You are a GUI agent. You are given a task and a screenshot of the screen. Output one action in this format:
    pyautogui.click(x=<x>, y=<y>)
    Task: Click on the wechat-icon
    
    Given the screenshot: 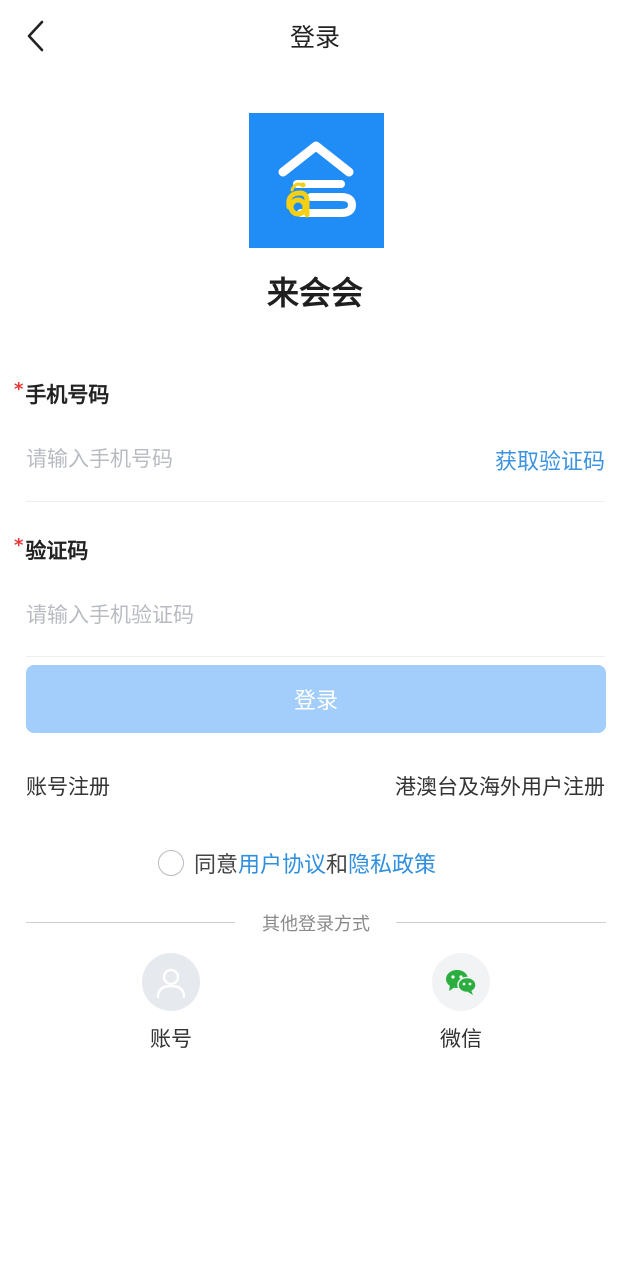 What is the action you would take?
    pyautogui.click(x=461, y=982)
    